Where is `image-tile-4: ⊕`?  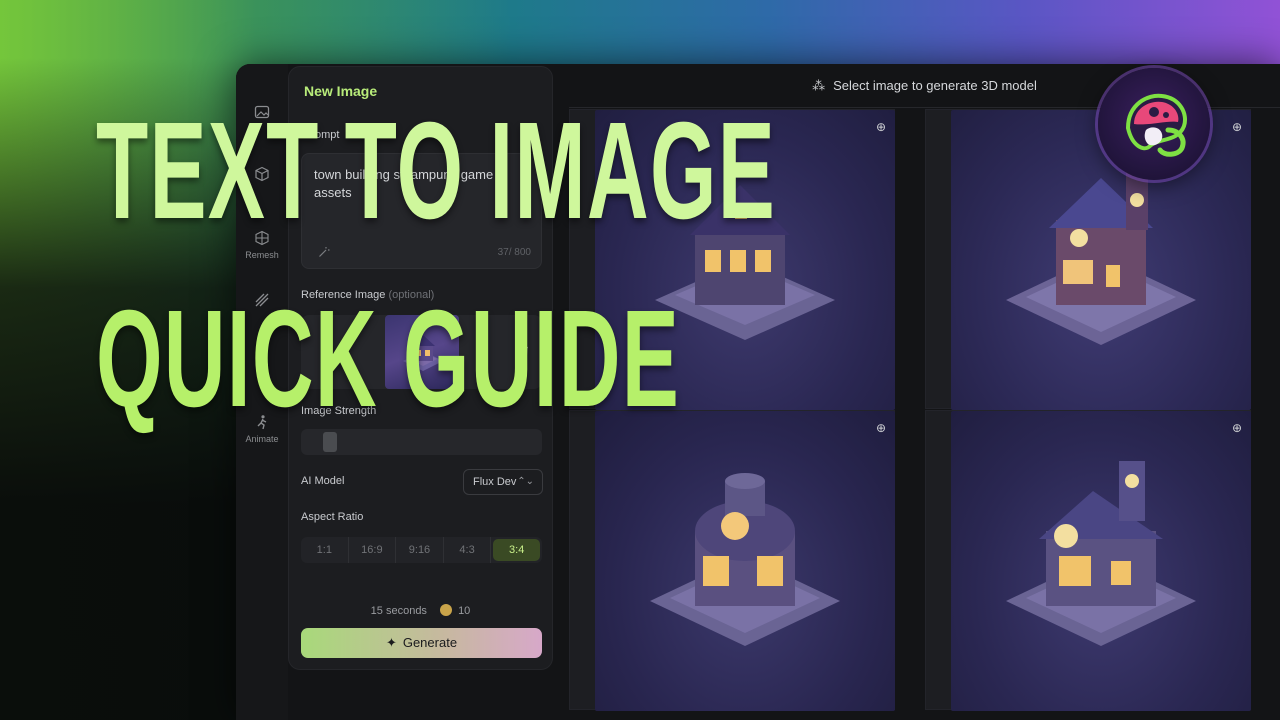
image-tile-4: ⊕ is located at coordinates (1088, 560).